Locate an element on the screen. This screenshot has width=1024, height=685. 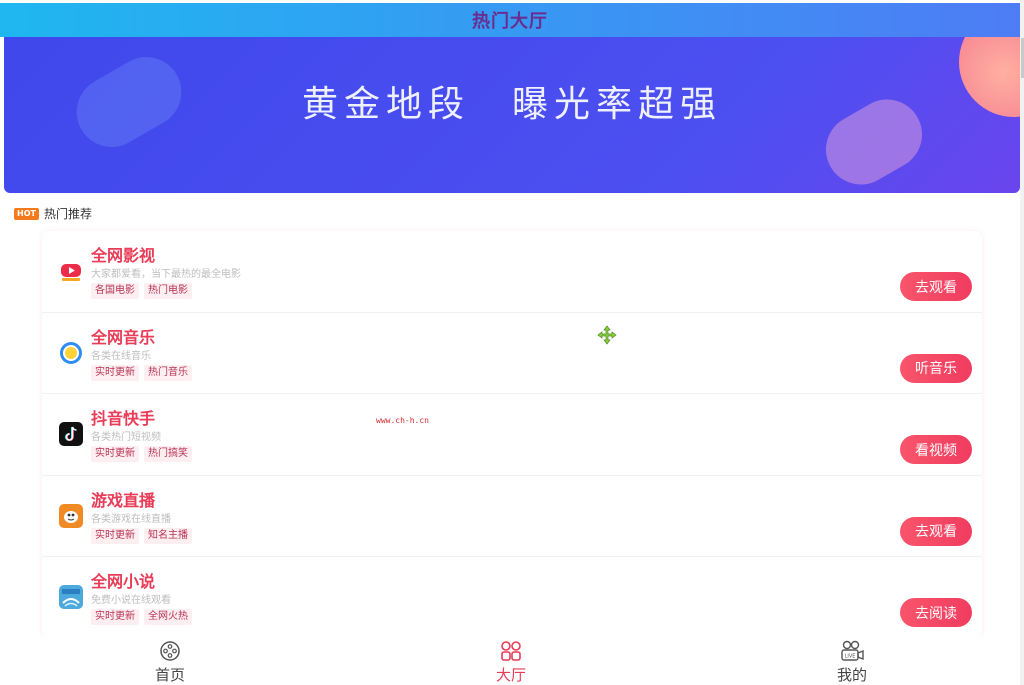
novel-book-icon is located at coordinates (71, 597).